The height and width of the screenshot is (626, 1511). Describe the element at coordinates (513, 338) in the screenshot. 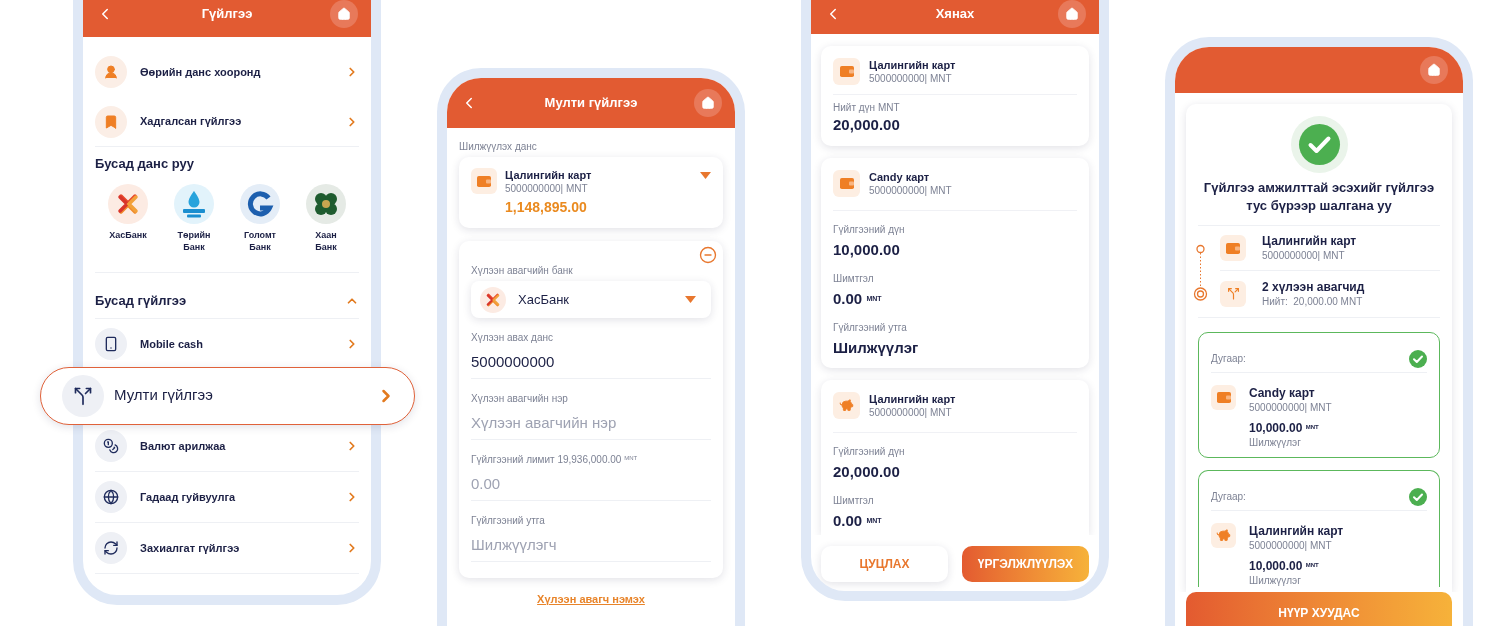

I see `field-label: Хүлээн авах данс` at that location.